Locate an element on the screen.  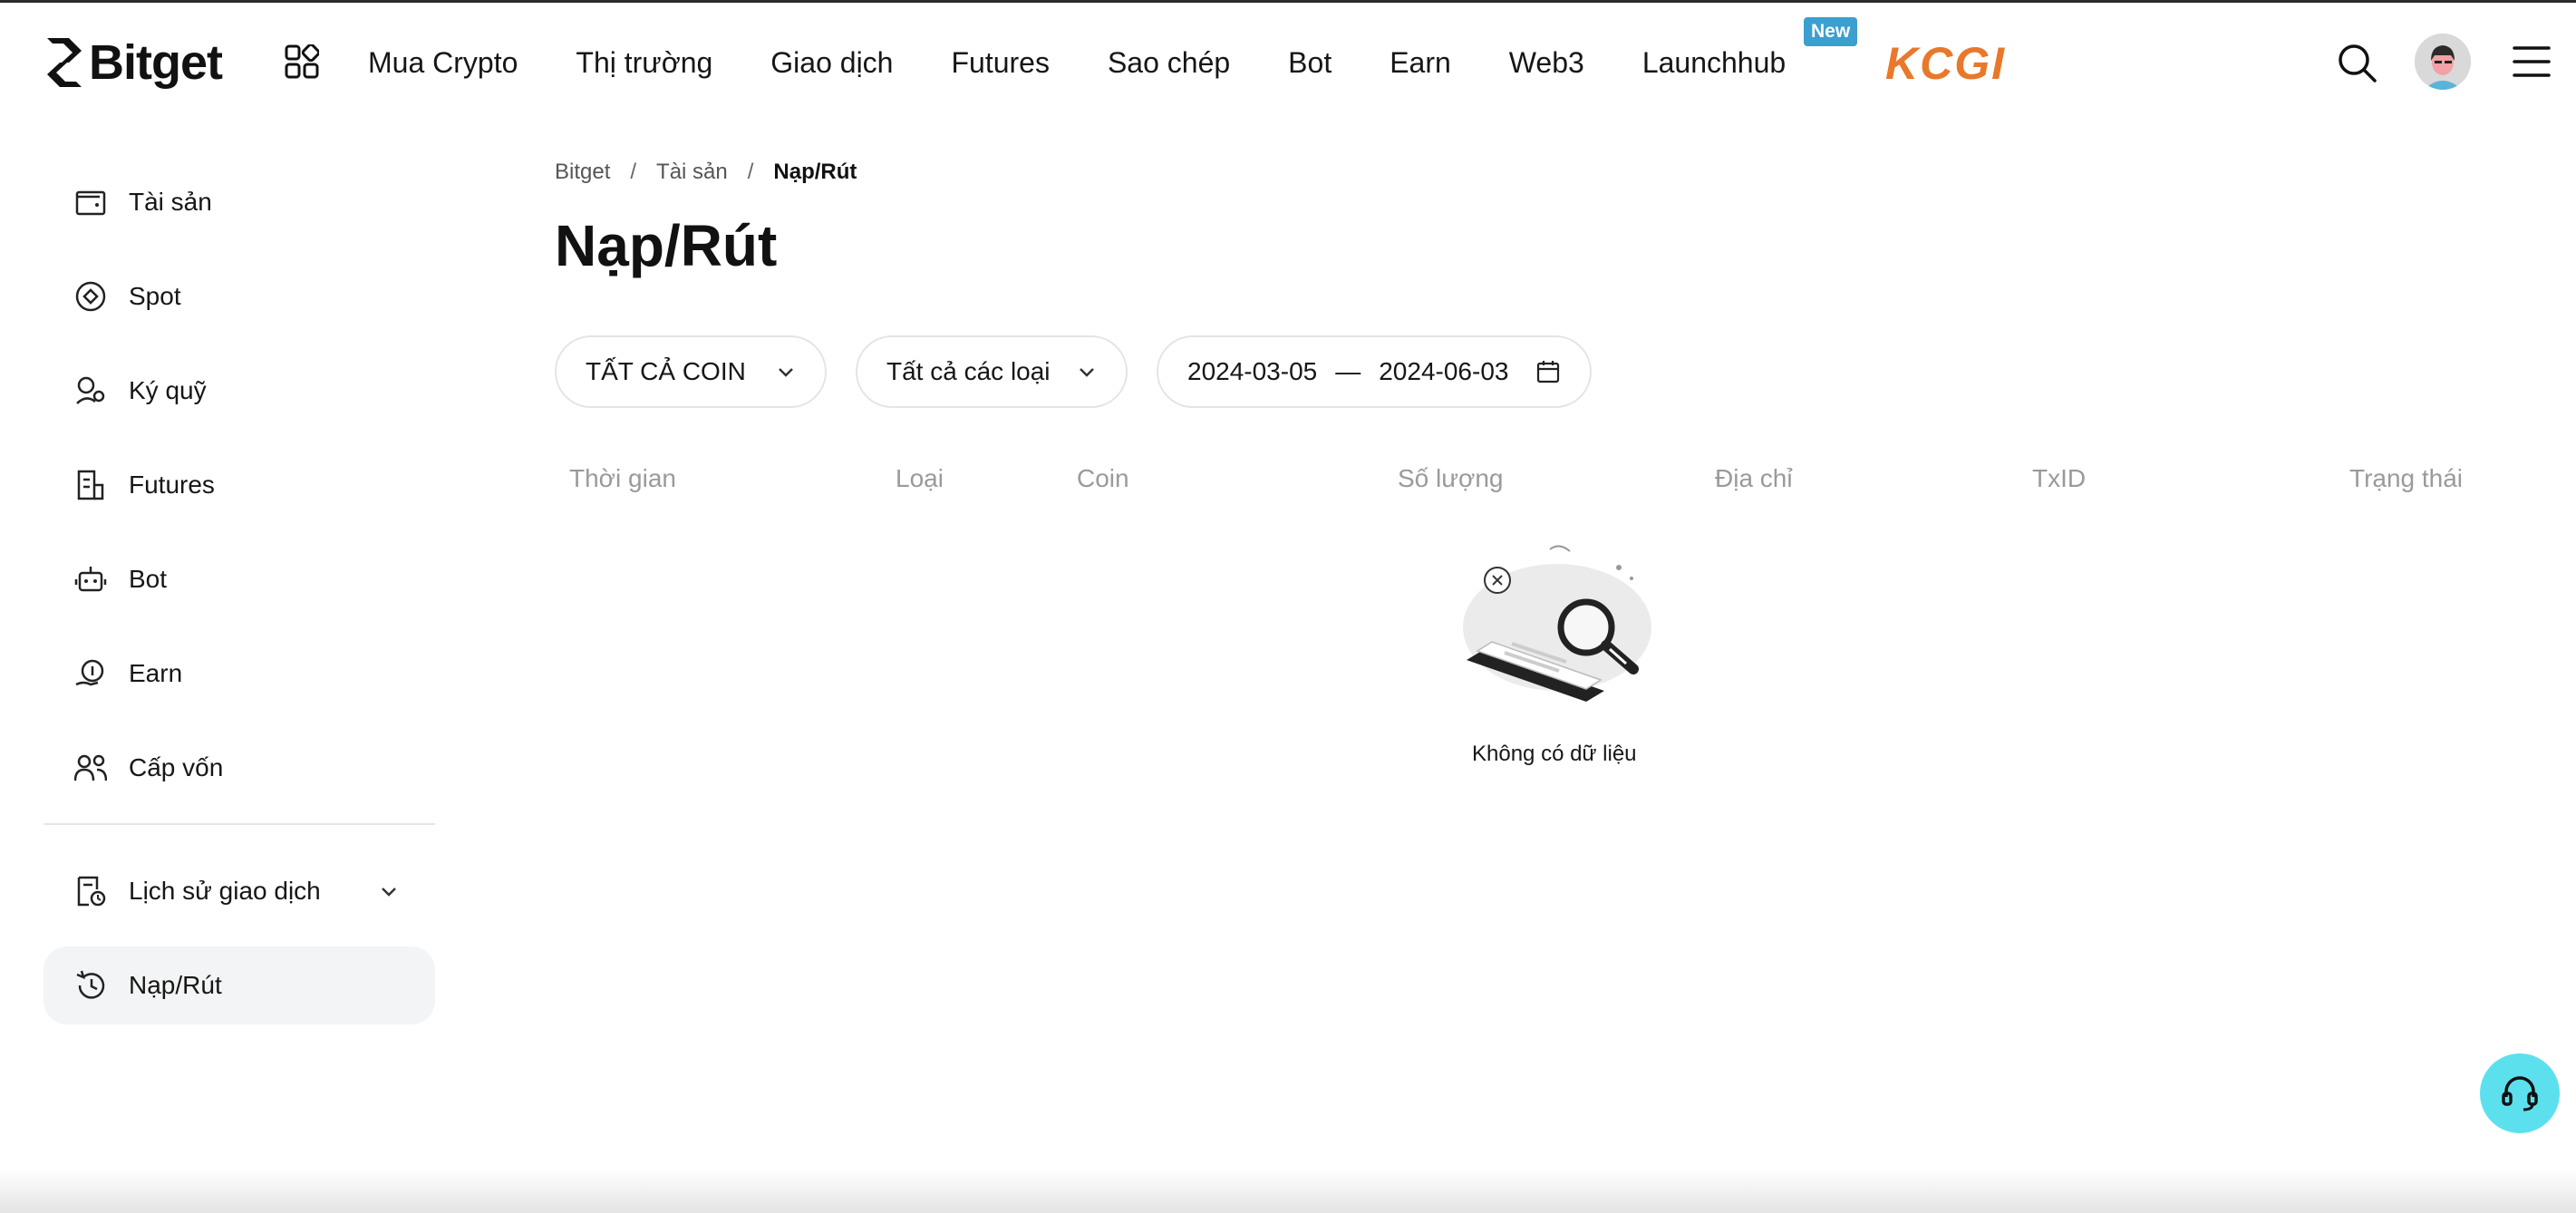
avatar is located at coordinates (2443, 62).